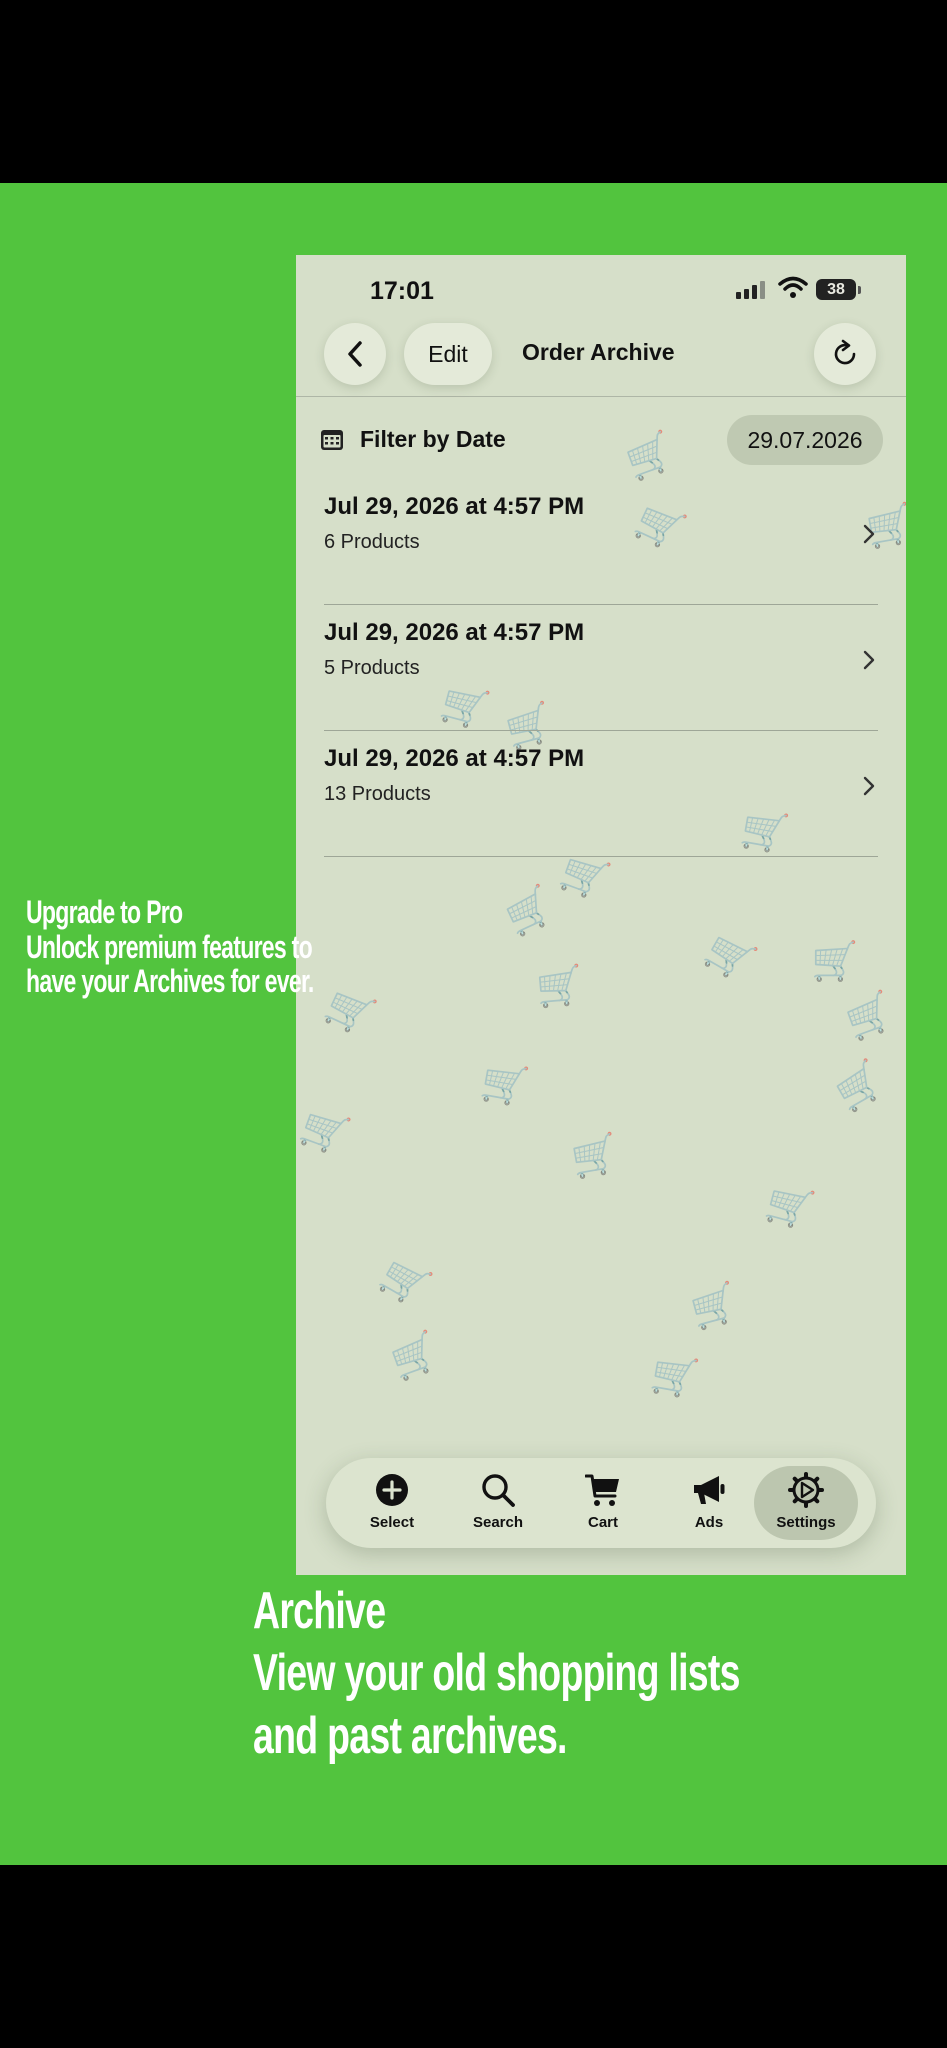 The image size is (947, 2048). What do you see at coordinates (372, 542) in the screenshot?
I see `order-product-count: 6 Products` at bounding box center [372, 542].